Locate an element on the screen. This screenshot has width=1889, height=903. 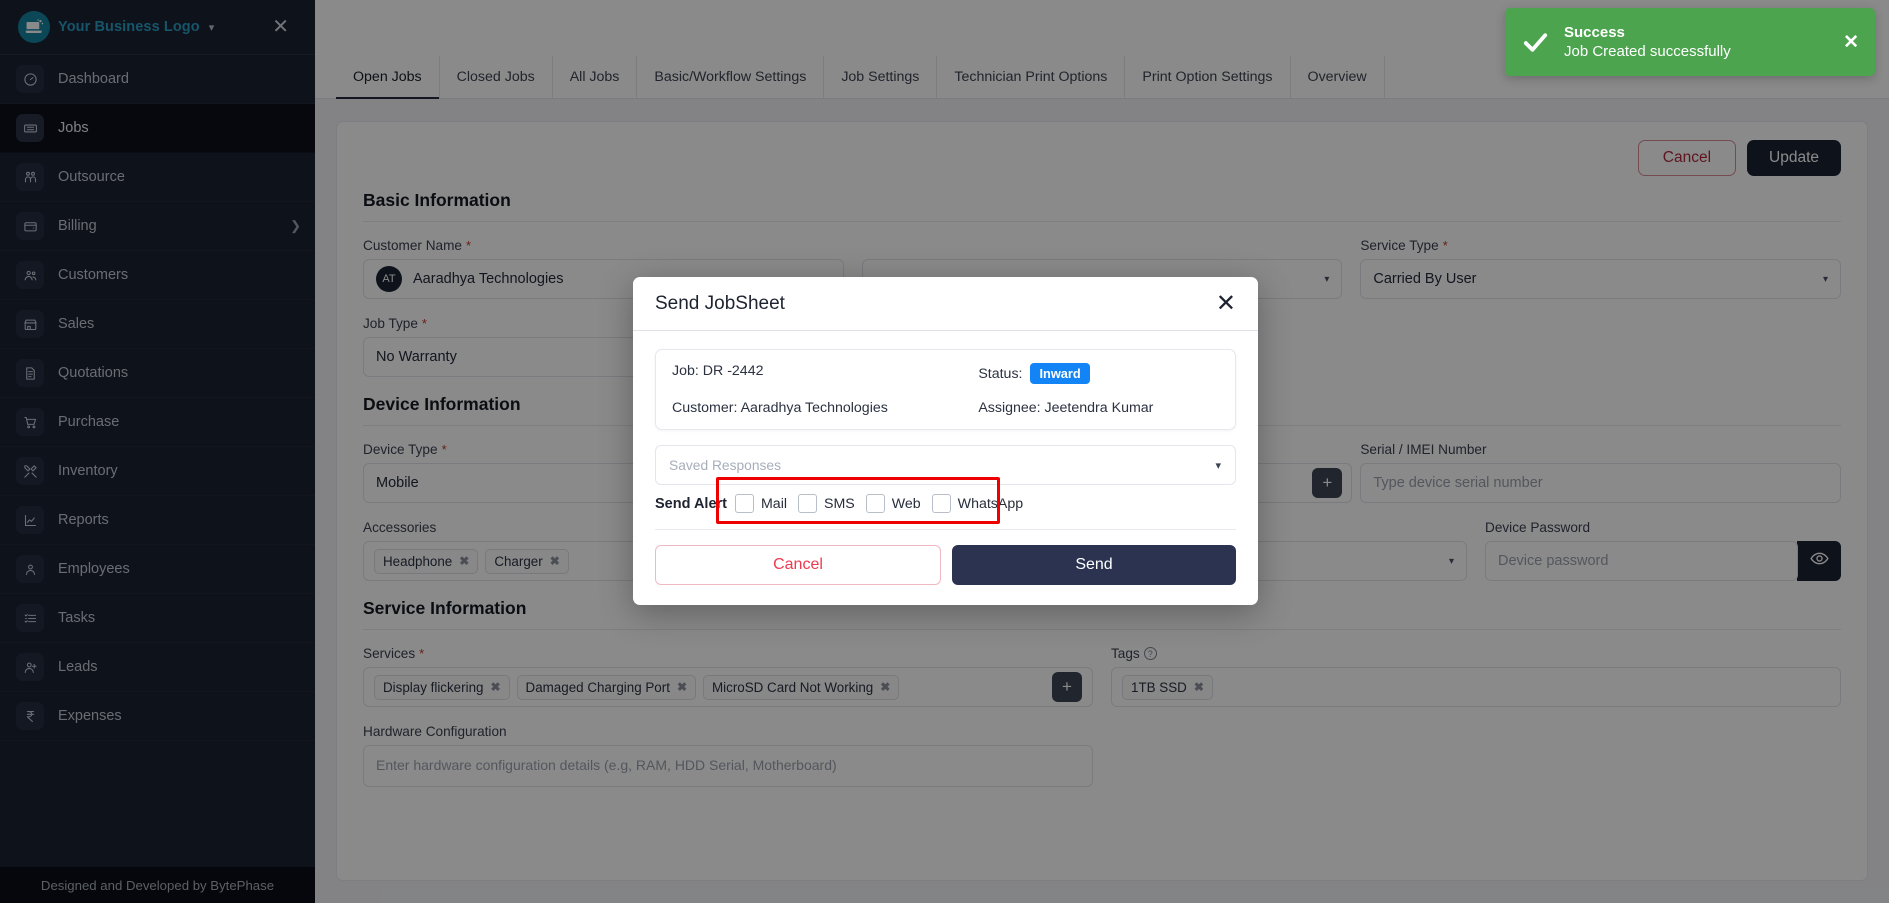
success-toast: Success Job Created successfully ✕ is located at coordinates (1690, 42).